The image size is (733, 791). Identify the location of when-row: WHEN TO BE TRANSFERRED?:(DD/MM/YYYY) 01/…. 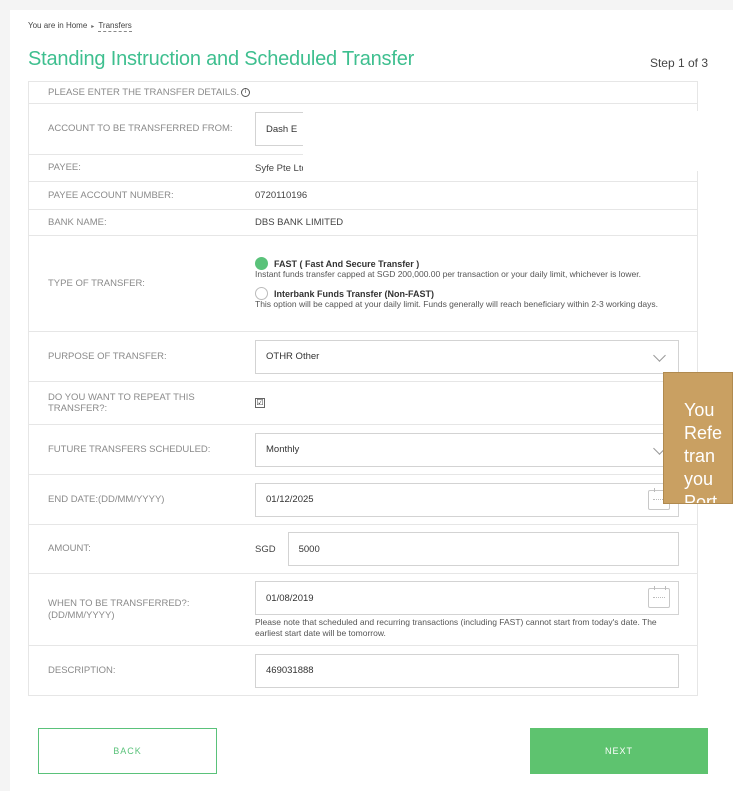
(363, 610).